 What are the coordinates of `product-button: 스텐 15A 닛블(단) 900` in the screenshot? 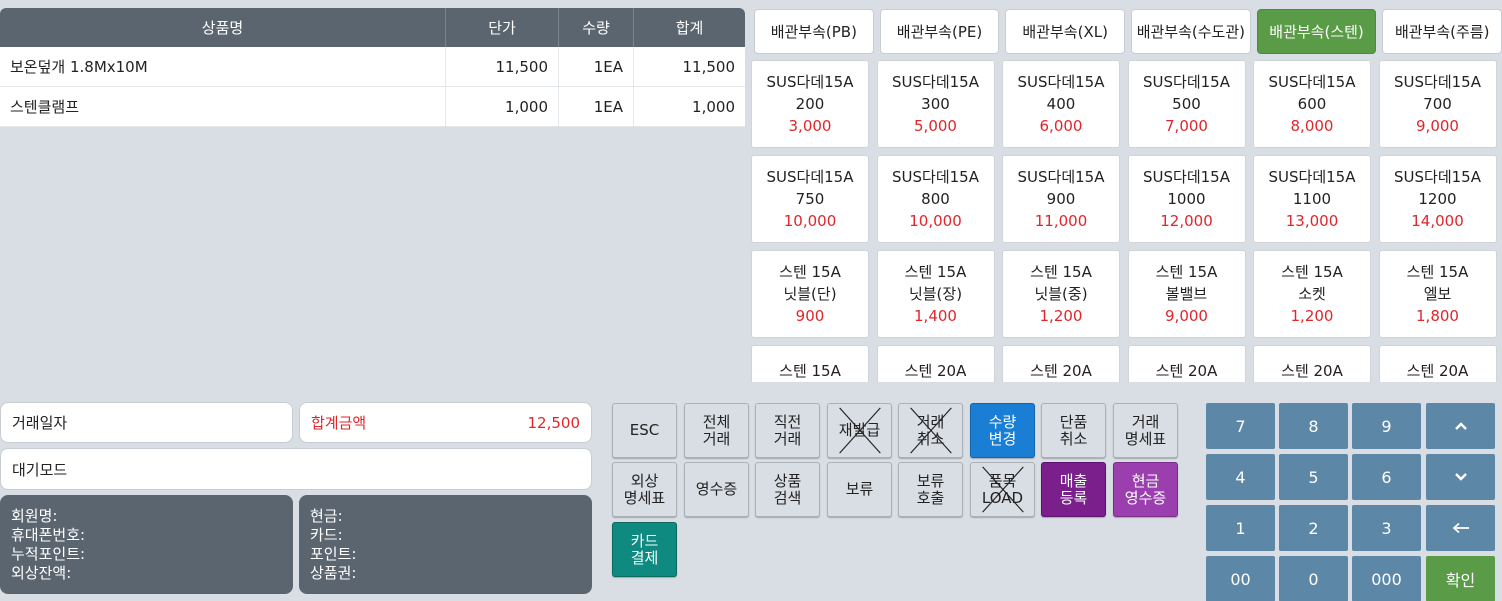 It's located at (810, 294).